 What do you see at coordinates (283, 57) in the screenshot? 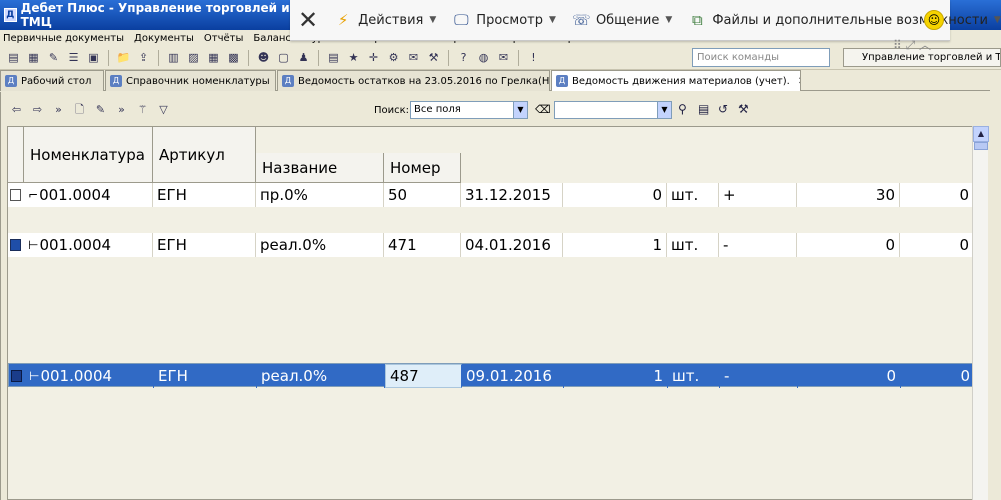
I see `stamp-icon: ▢` at bounding box center [283, 57].